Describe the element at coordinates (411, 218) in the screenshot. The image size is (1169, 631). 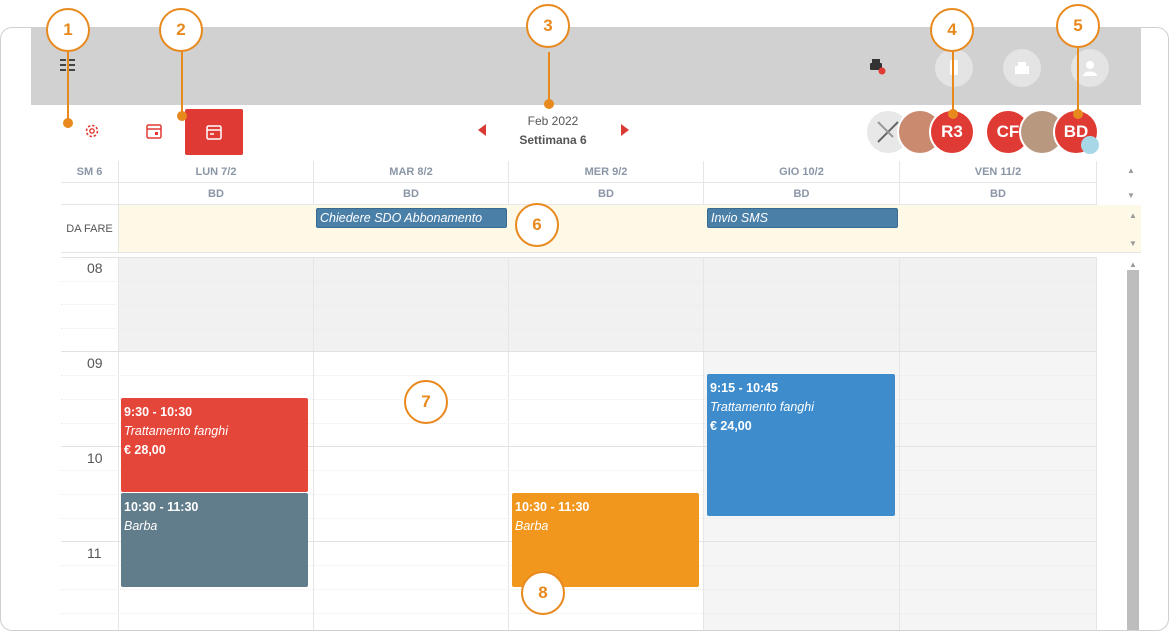
I see `todo-item: Chiedere SDO Abbonamento` at that location.